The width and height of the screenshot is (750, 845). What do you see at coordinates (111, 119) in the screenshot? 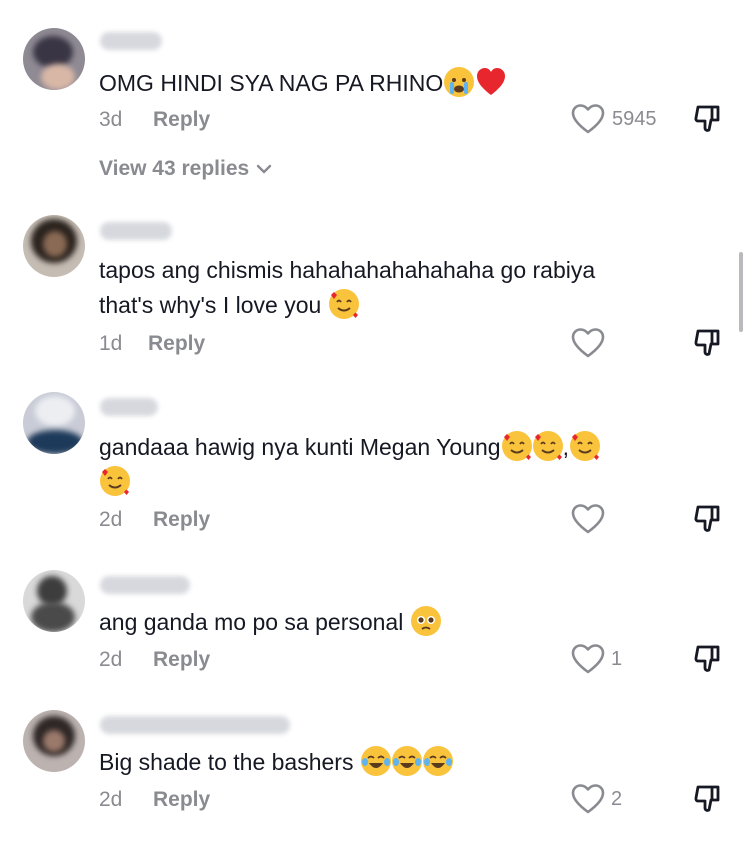
I see `comment-time: 3d` at bounding box center [111, 119].